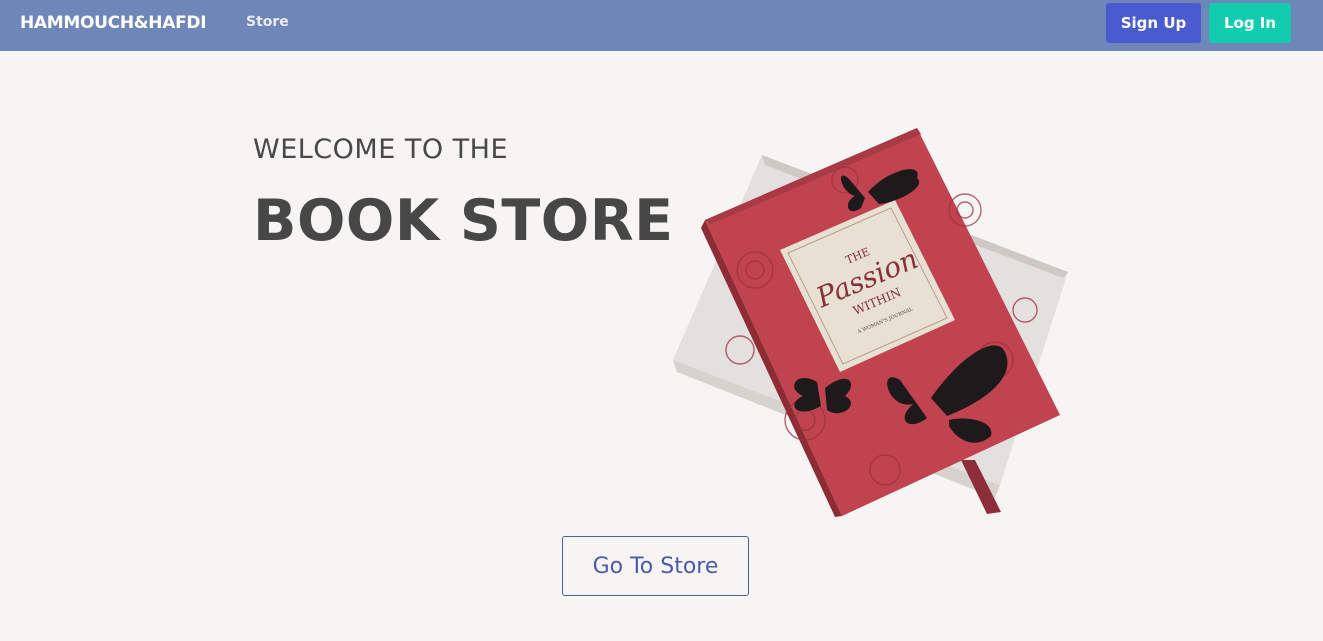 The image size is (1323, 641). What do you see at coordinates (661, 25) in the screenshot?
I see `top-navbar: HAMMOUCH&HAFDI Store Sign Up Log In` at bounding box center [661, 25].